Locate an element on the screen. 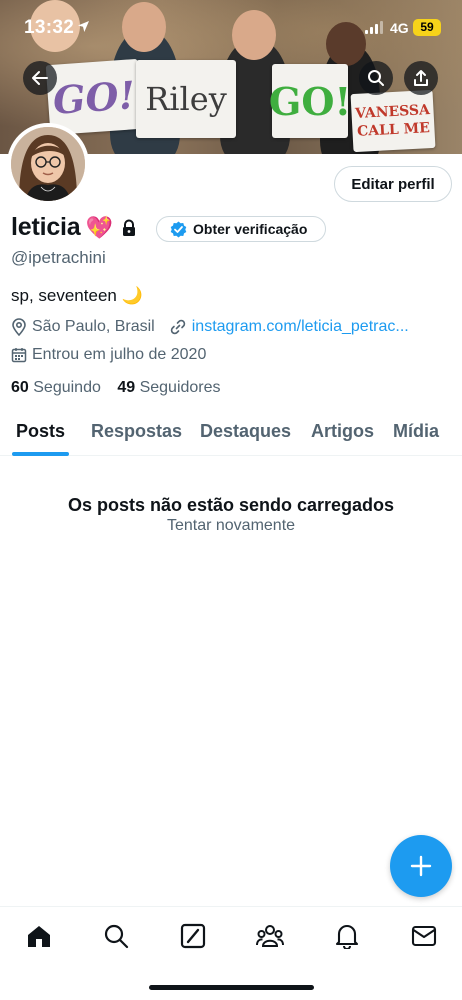 Image resolution: width=462 pixels, height=1000 pixels. calendar-icon is located at coordinates (19, 355).